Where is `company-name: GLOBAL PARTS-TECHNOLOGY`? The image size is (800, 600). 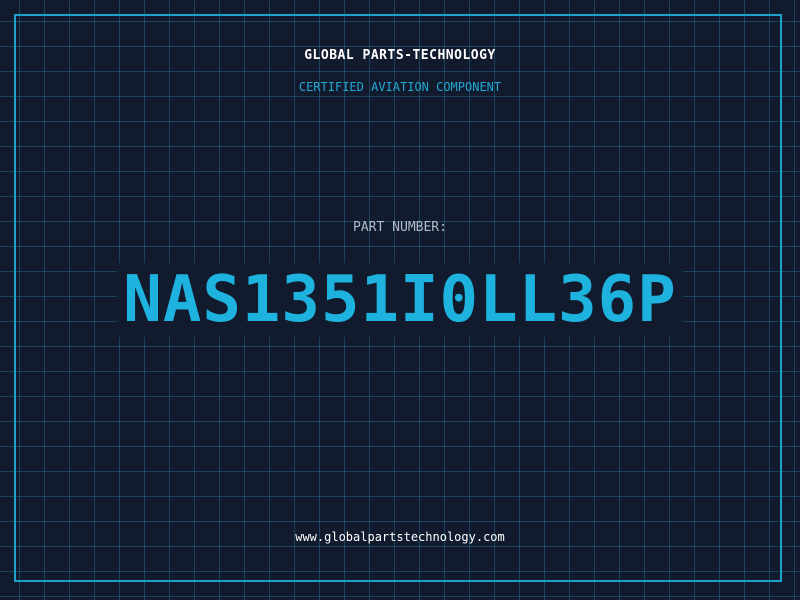 company-name: GLOBAL PARTS-TECHNOLOGY is located at coordinates (400, 55).